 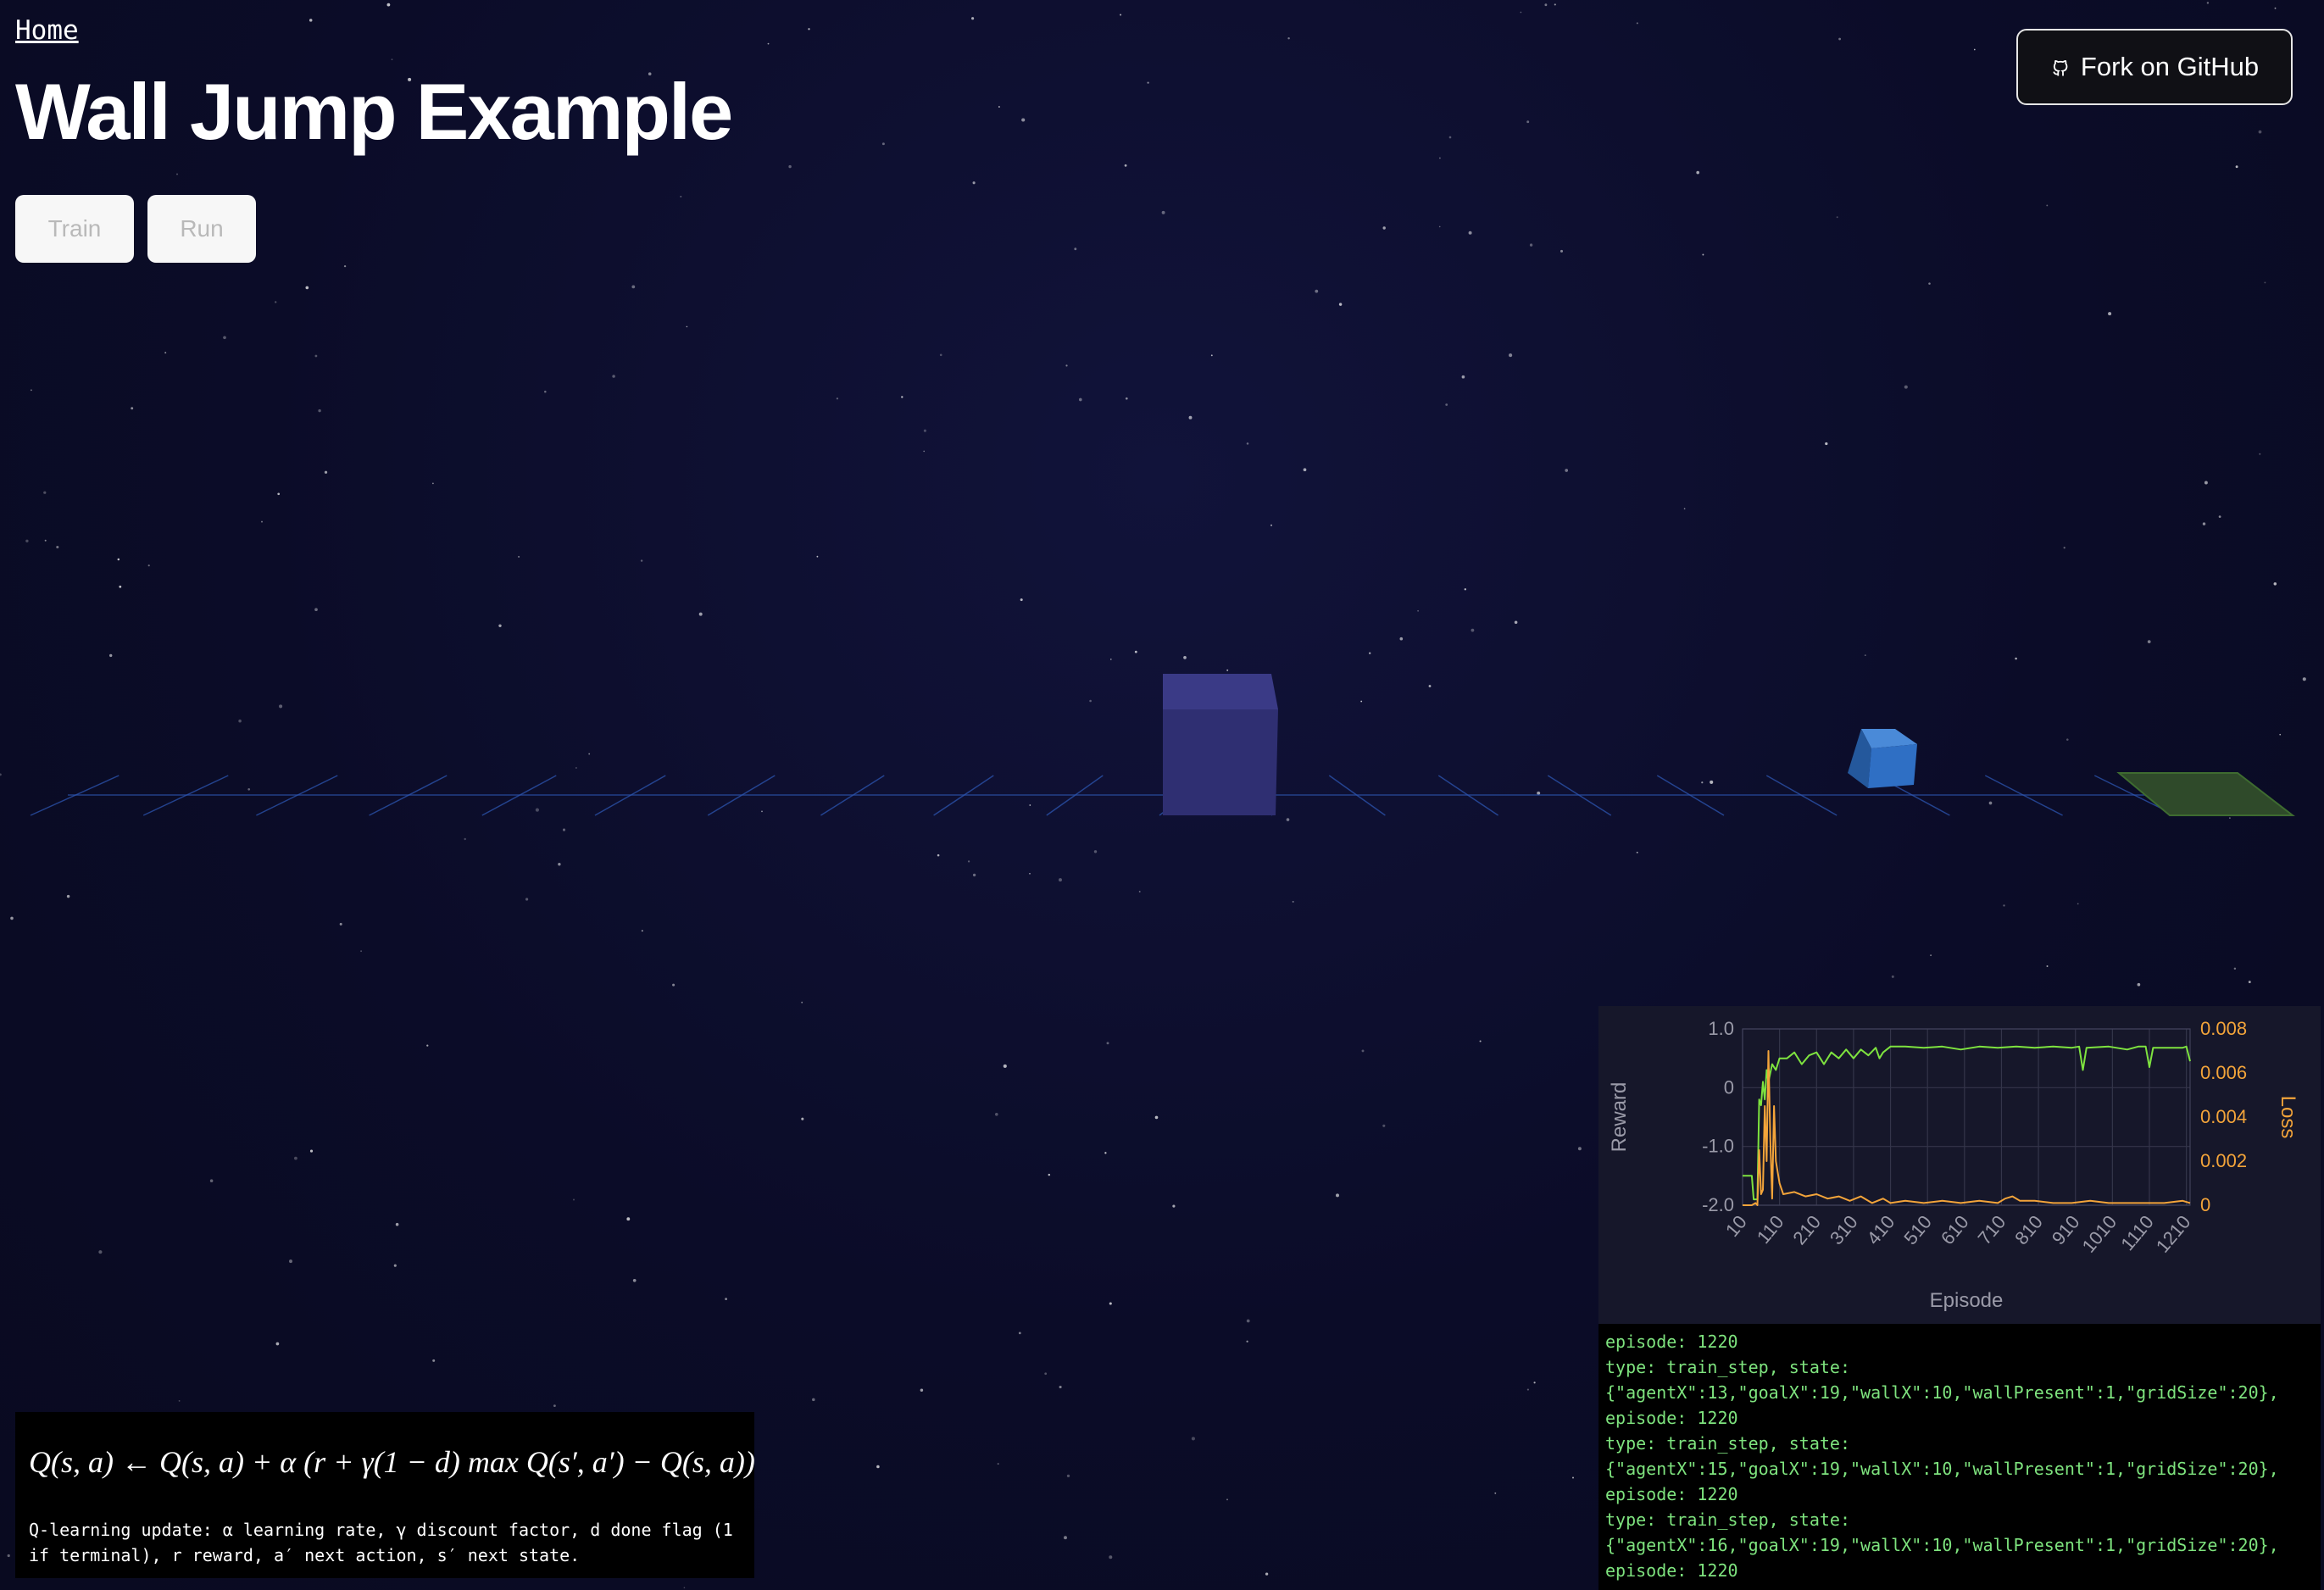 I want to click on episode-tick-label: 610, so click(x=1955, y=1229).